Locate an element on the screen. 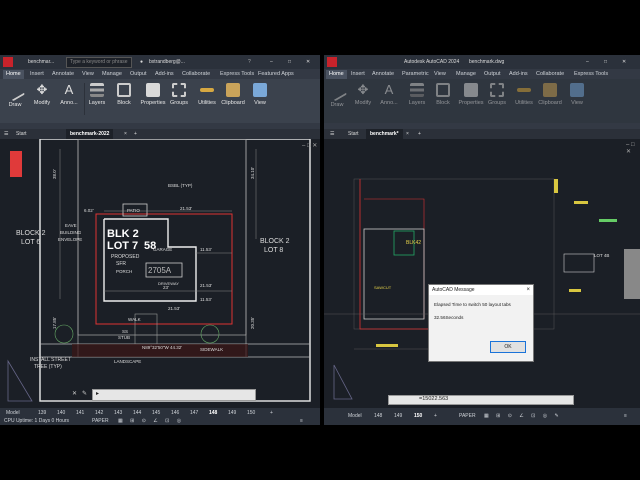  layout-tab-140: 140 is located at coordinates (61, 413).